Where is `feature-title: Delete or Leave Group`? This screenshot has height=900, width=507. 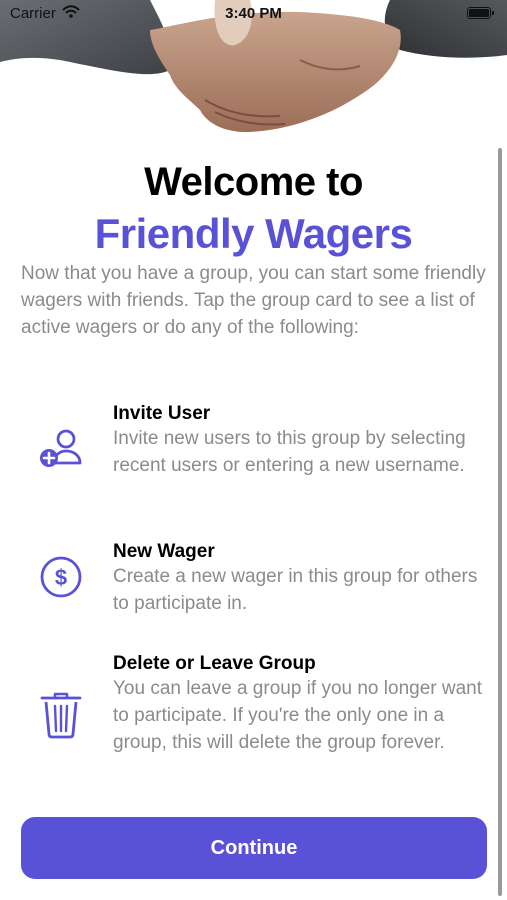 feature-title: Delete or Leave Group is located at coordinates (214, 663).